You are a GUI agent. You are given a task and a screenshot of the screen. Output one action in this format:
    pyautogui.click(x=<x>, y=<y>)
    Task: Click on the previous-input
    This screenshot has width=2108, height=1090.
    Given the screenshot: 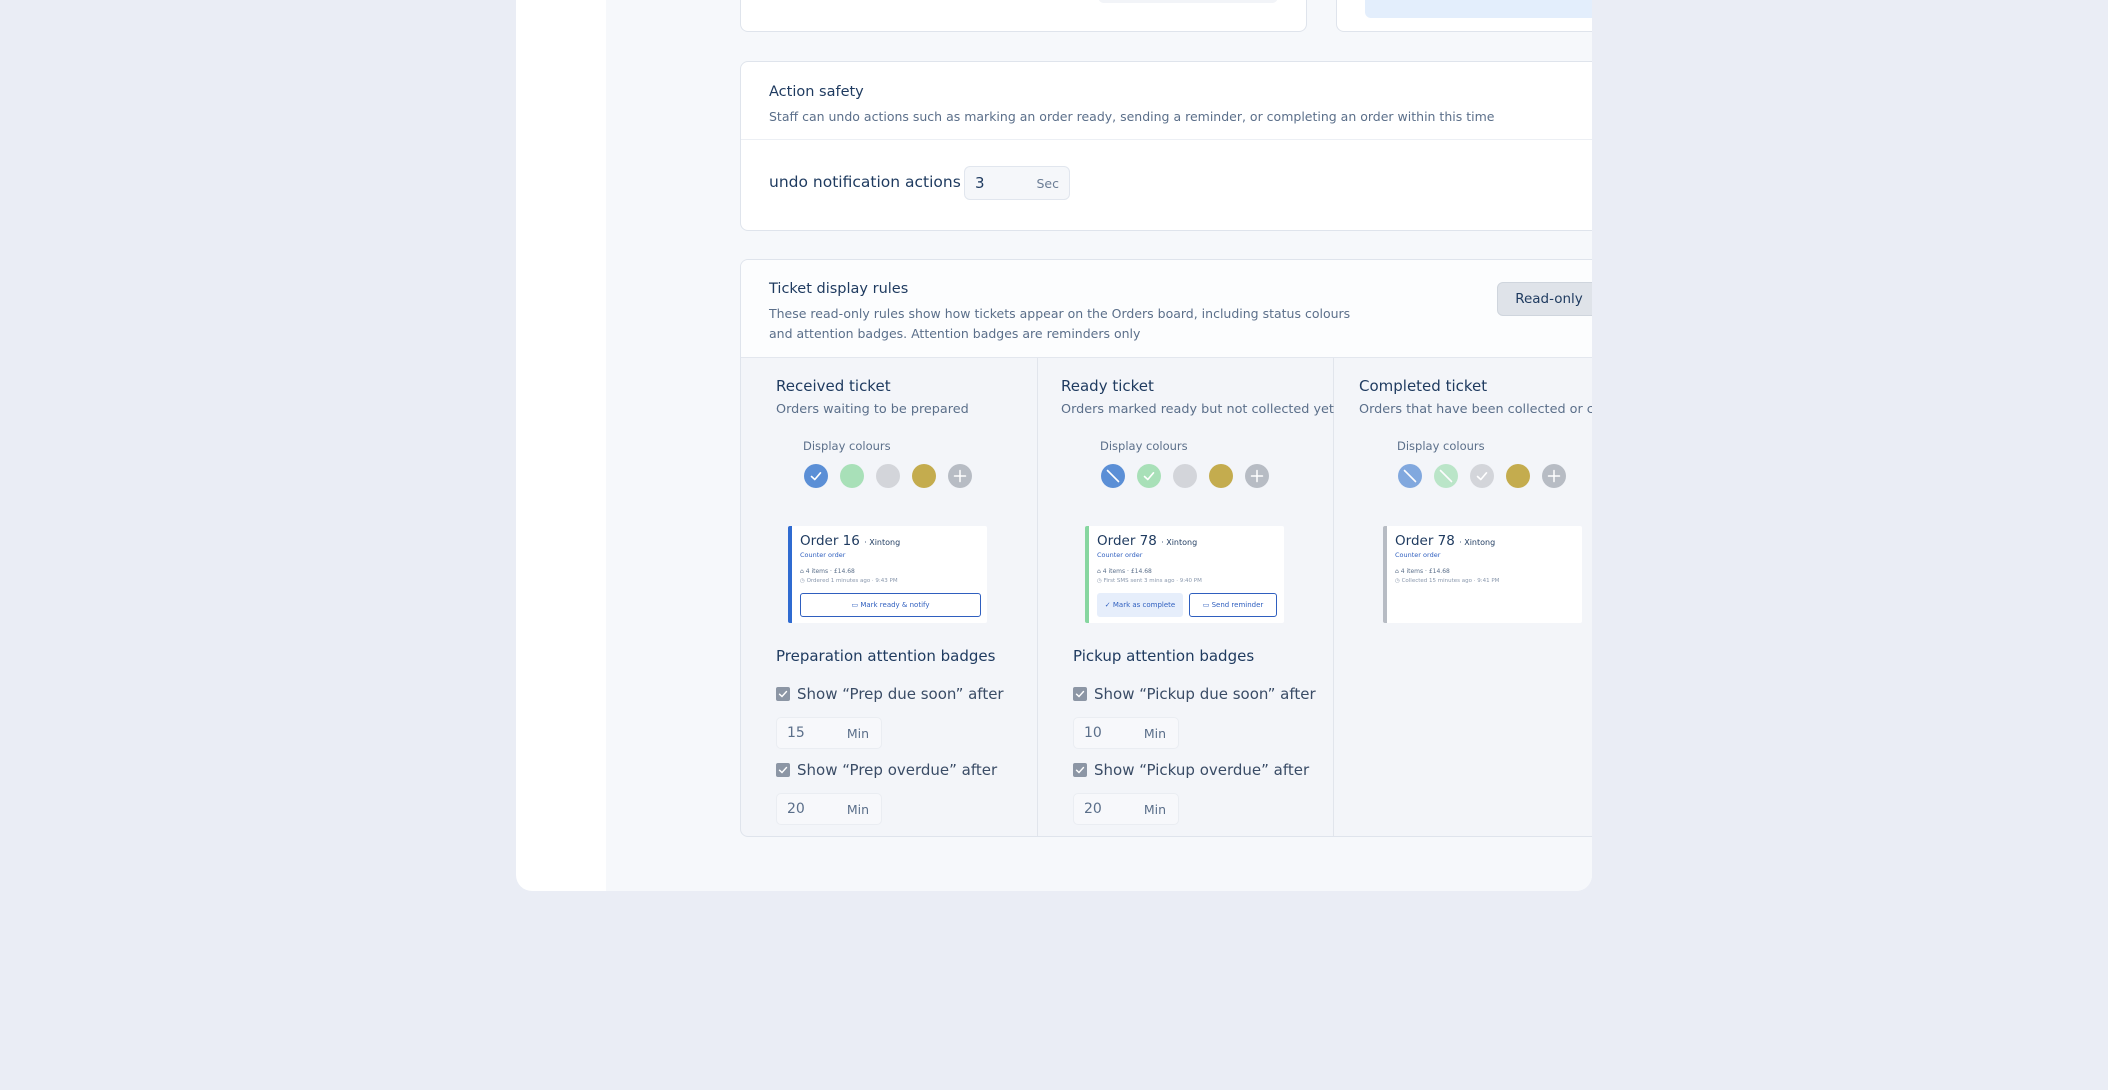 What is the action you would take?
    pyautogui.click(x=1188, y=1)
    